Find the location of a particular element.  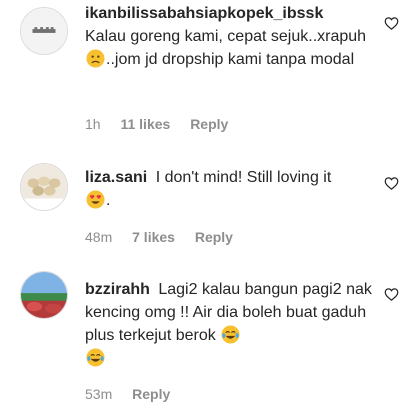

heart-eyes-face-icon is located at coordinates (95, 199).